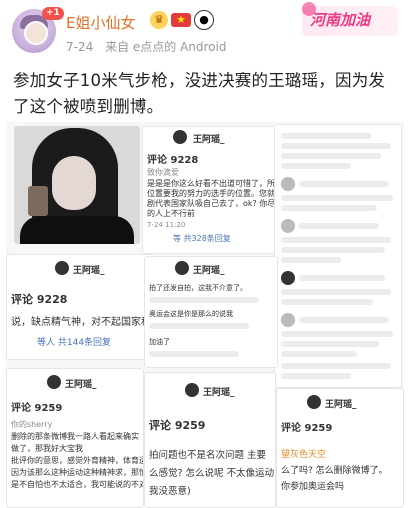 Image resolution: width=408 pixels, height=508 pixels. What do you see at coordinates (38, 30) in the screenshot?
I see `author-avatar: +1` at bounding box center [38, 30].